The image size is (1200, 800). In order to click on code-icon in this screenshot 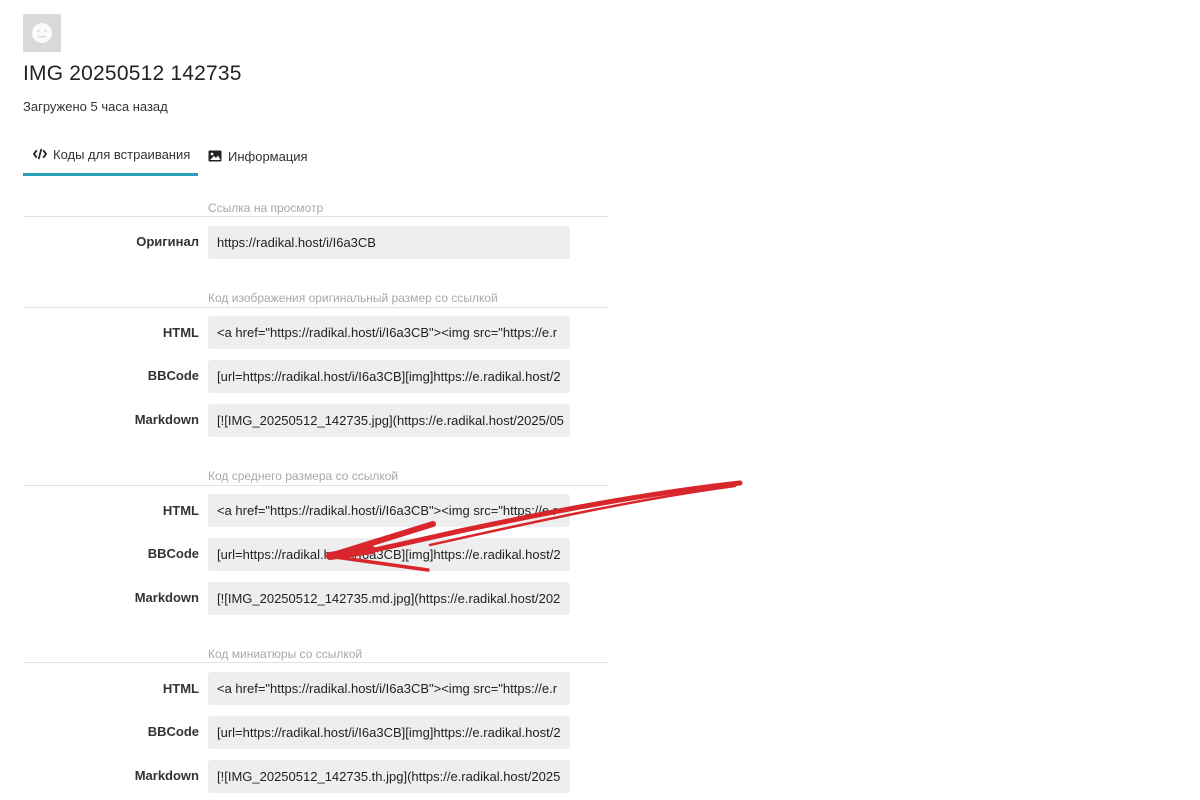, I will do `click(40, 154)`.